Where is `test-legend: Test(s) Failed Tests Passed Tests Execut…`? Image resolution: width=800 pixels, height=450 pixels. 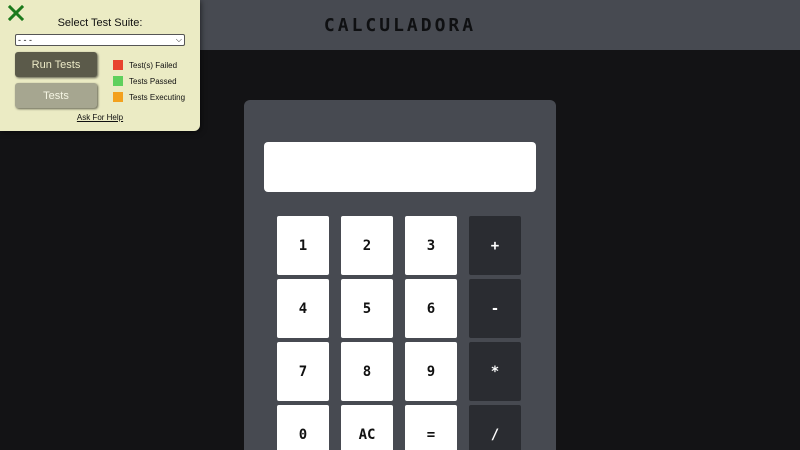
test-legend: Test(s) Failed Tests Passed Tests Execut… is located at coordinates (149, 81).